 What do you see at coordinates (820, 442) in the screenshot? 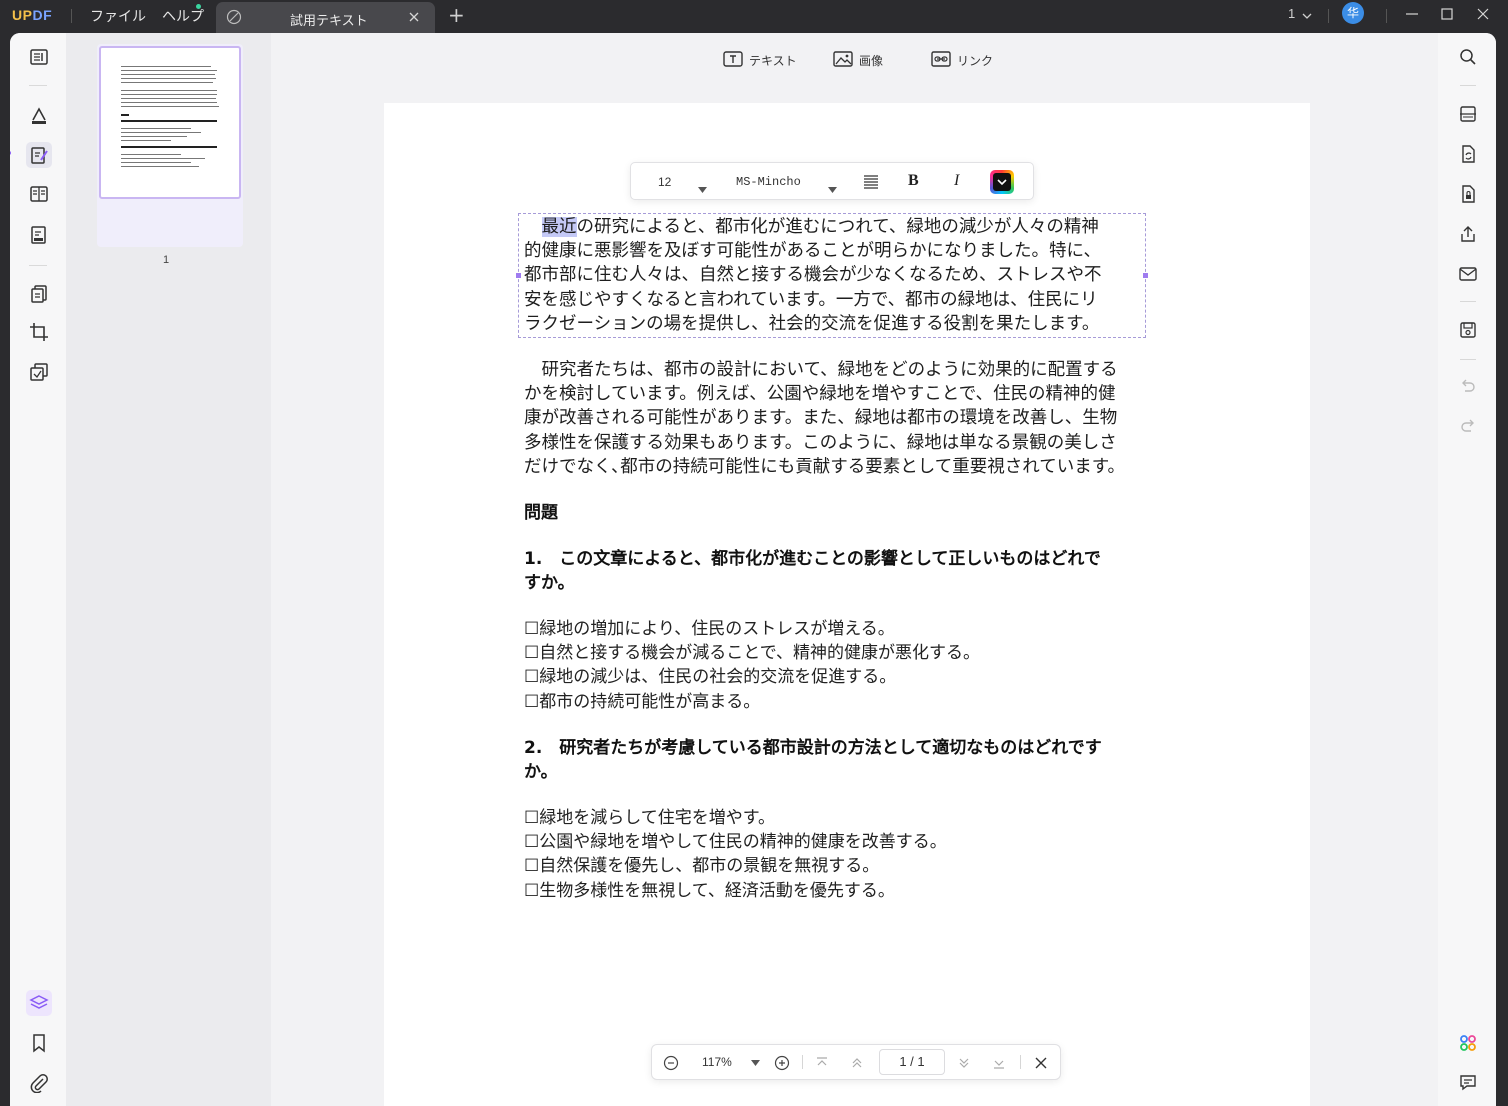
I see `paragraph-line: 多様性を保護する効果もあります。このように、緑地は単なる景観の美しさ` at bounding box center [820, 442].